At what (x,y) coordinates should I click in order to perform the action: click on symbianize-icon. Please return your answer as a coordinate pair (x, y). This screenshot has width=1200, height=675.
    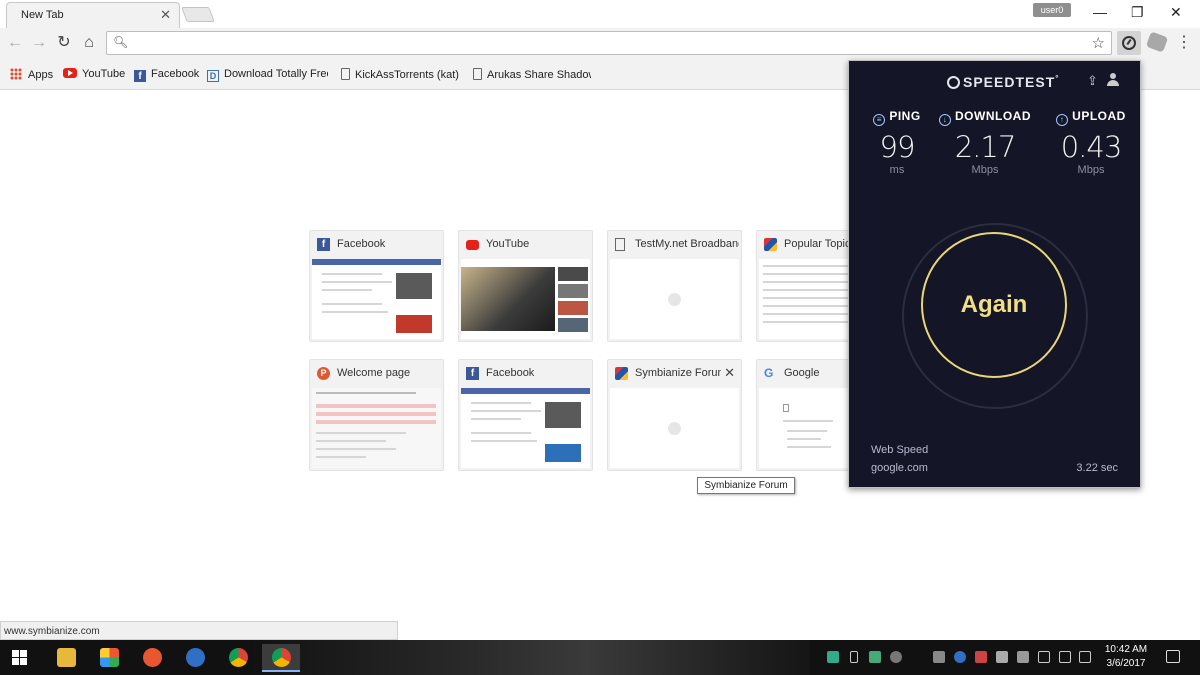
    Looking at the image, I should click on (770, 244).